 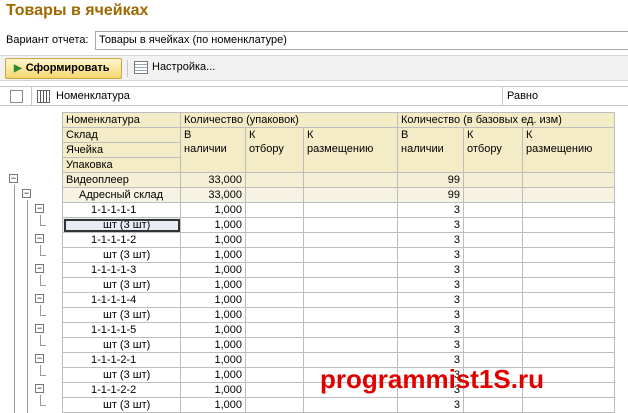 What do you see at coordinates (121, 210) in the screenshot?
I see `row-label: 1-1-1-1-1` at bounding box center [121, 210].